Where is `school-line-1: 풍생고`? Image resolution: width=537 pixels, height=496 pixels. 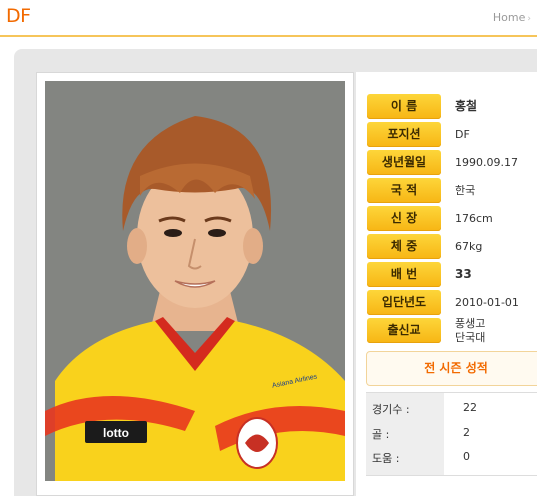
school-line-1: 풍생고 is located at coordinates (470, 323).